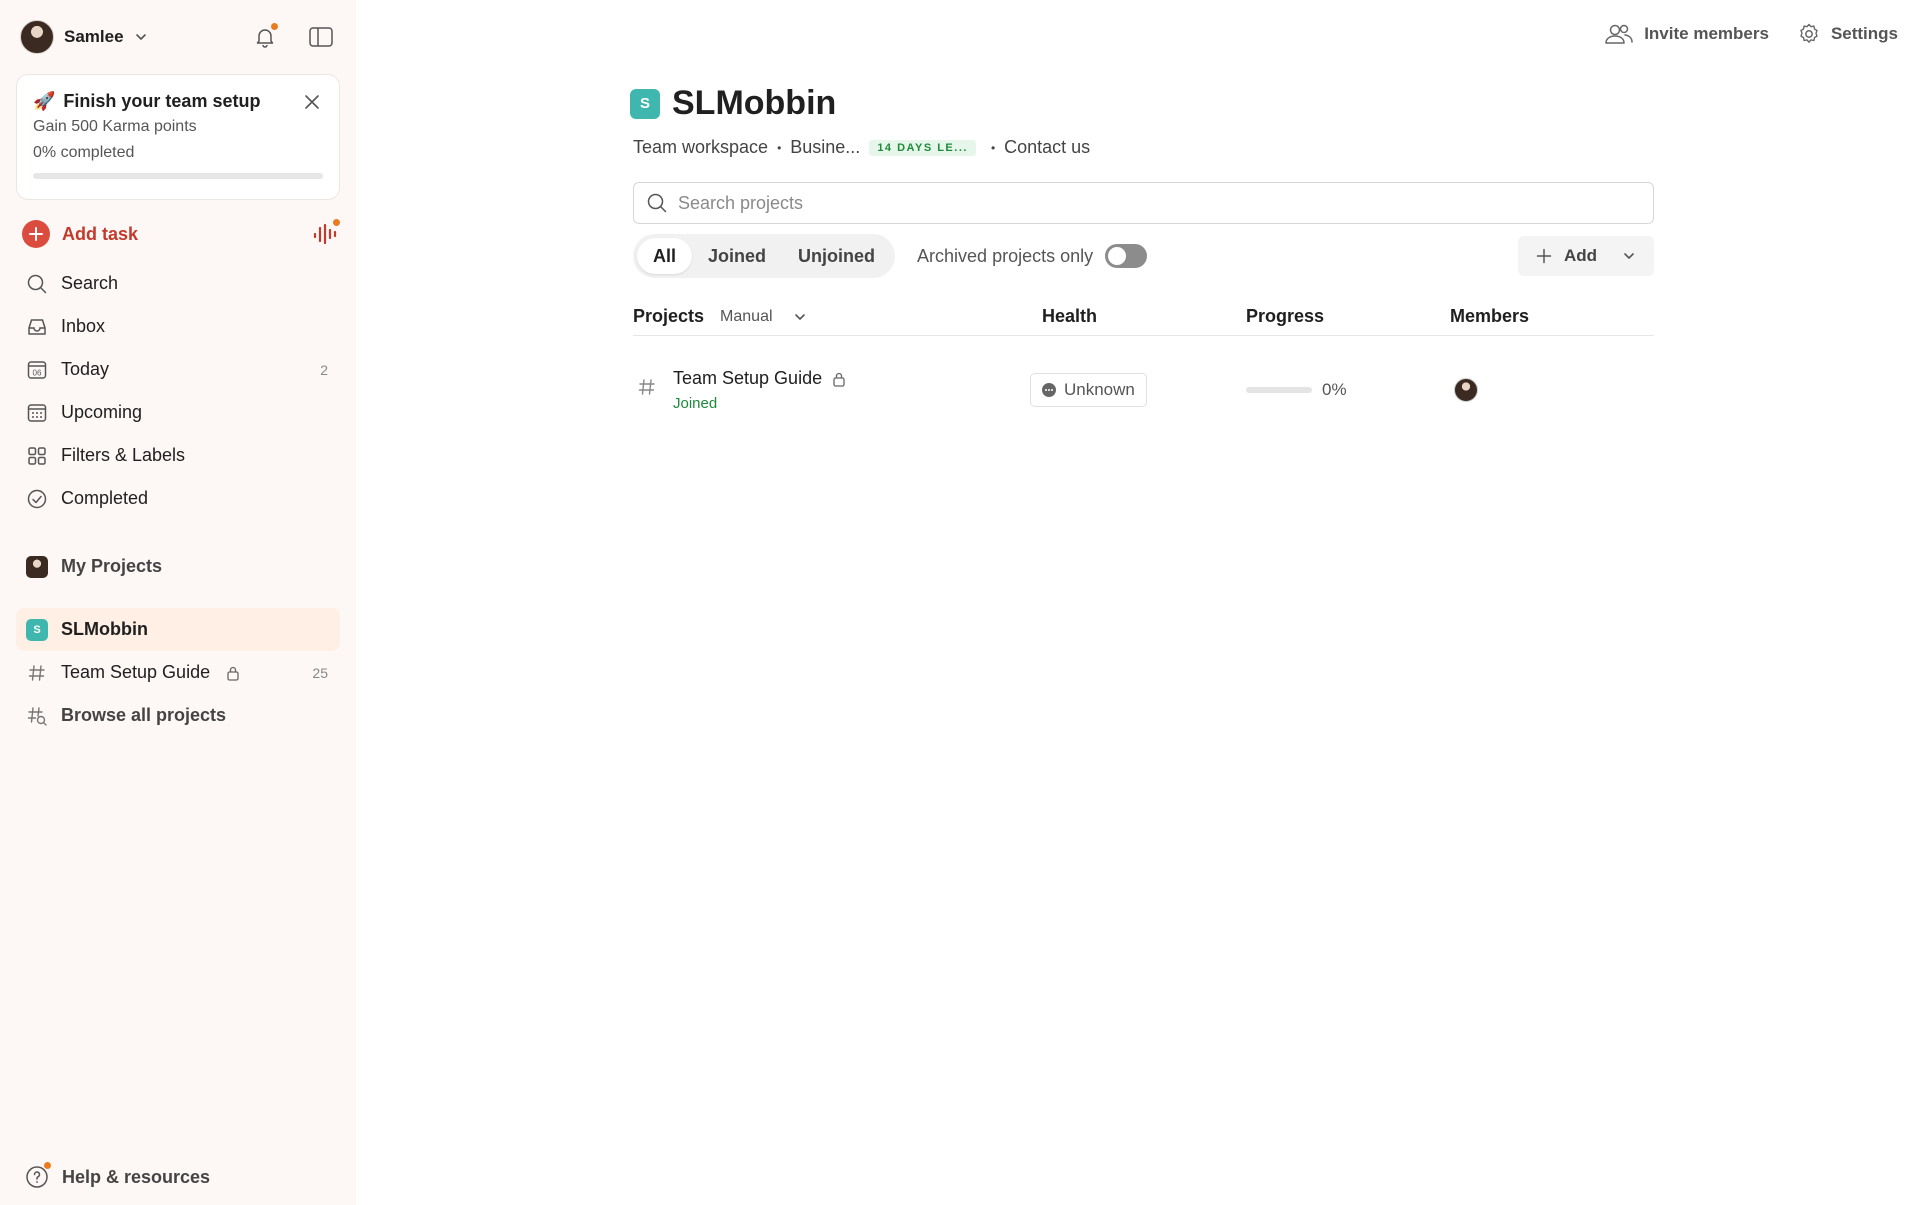 The image size is (1920, 1205). What do you see at coordinates (94, 36) in the screenshot?
I see `user-name: Samlee` at bounding box center [94, 36].